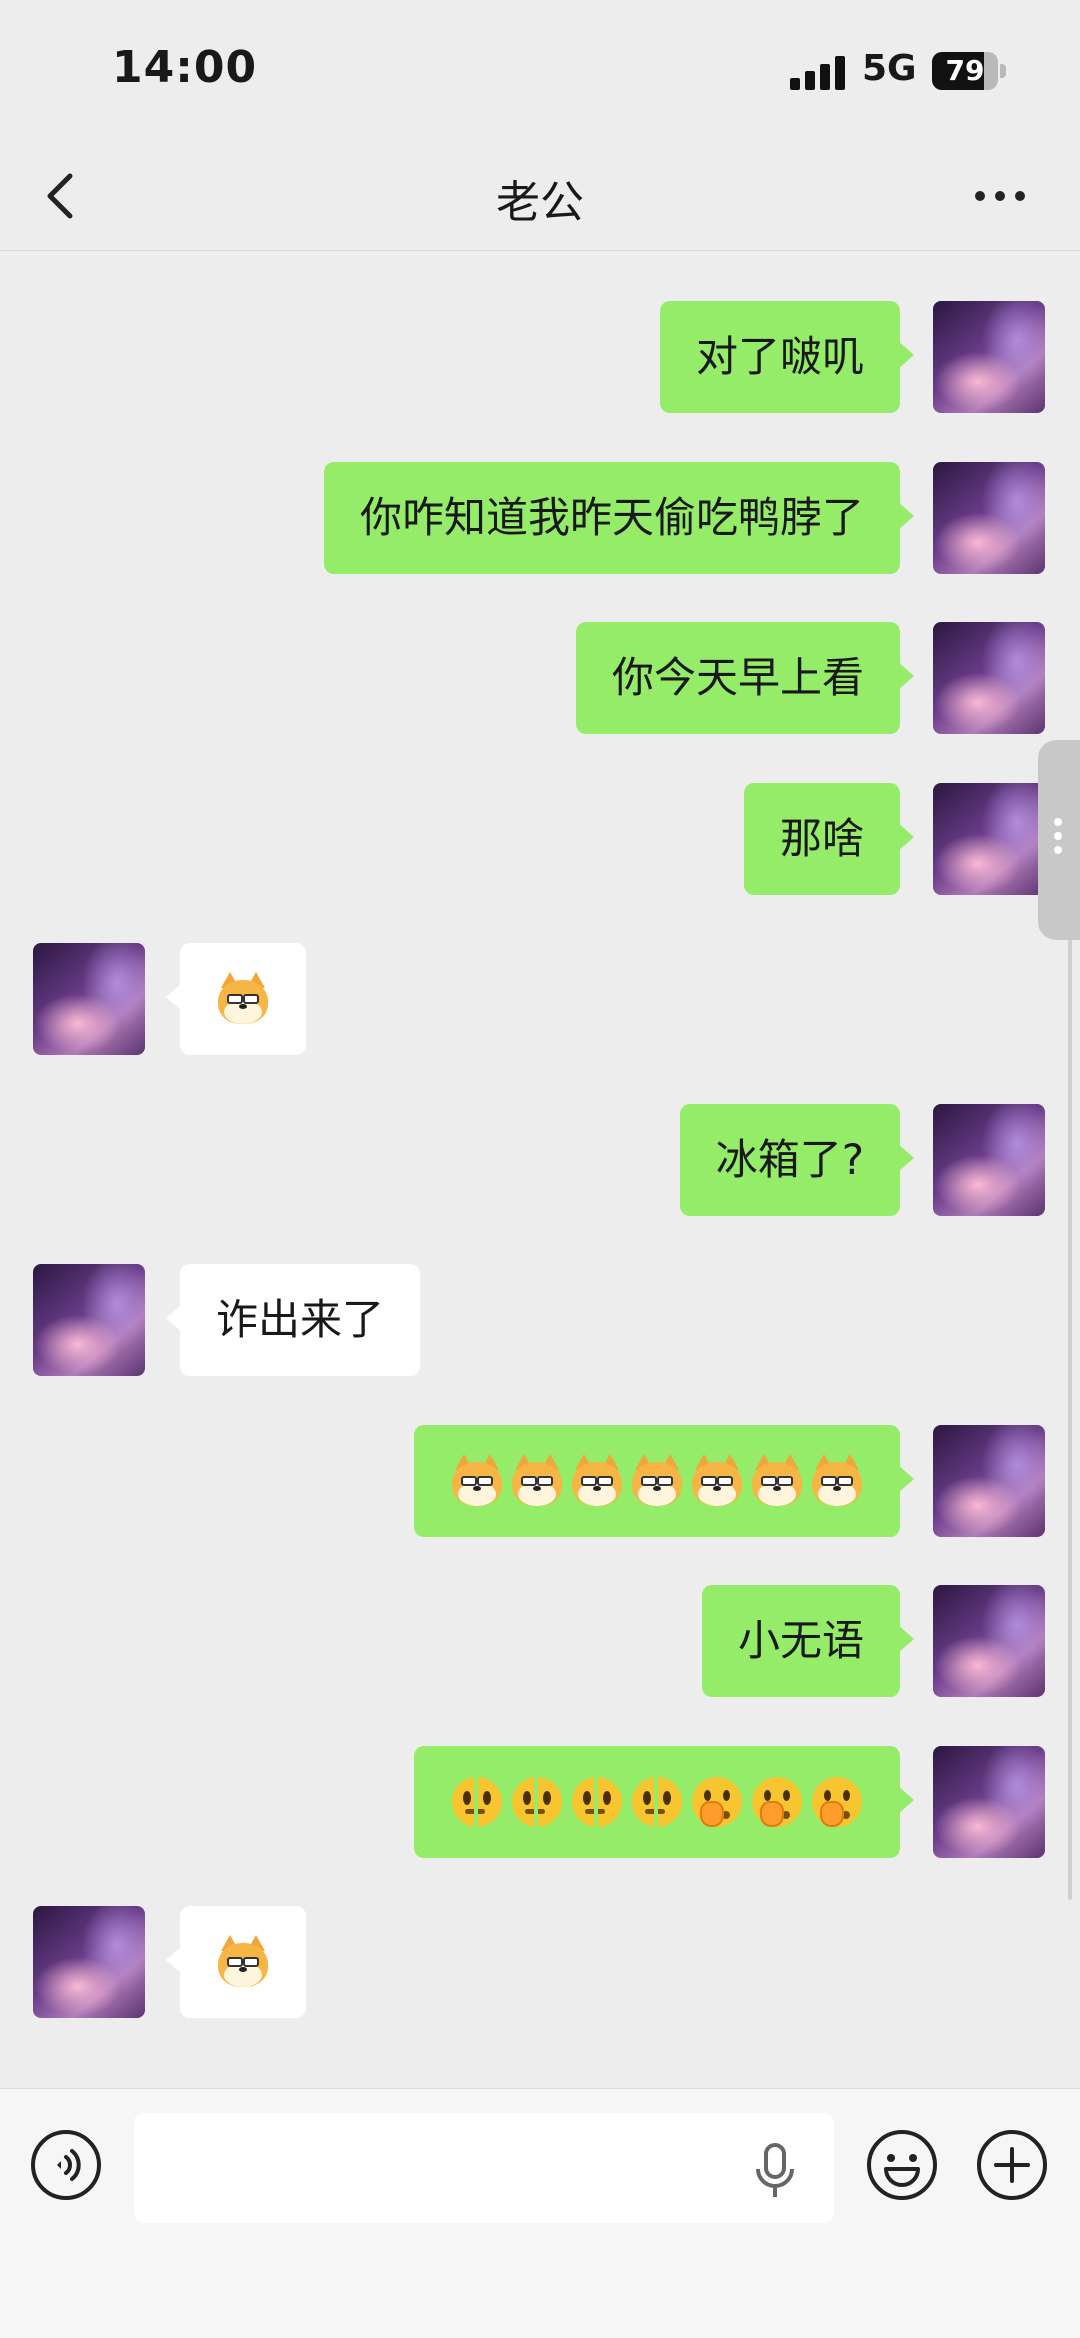 The height and width of the screenshot is (2338, 1080). I want to click on battery-icon: 79, so click(970, 71).